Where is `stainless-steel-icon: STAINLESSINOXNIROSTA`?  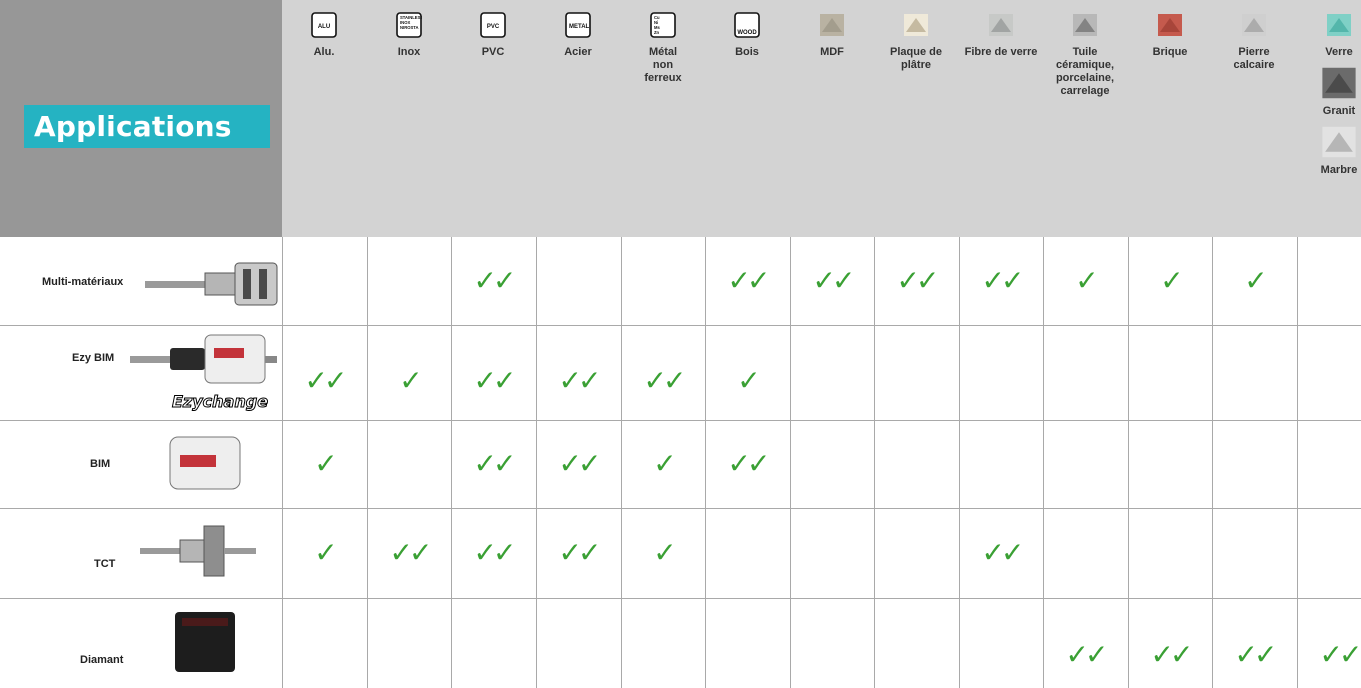 stainless-steel-icon: STAINLESSINOXNIROSTA is located at coordinates (409, 25).